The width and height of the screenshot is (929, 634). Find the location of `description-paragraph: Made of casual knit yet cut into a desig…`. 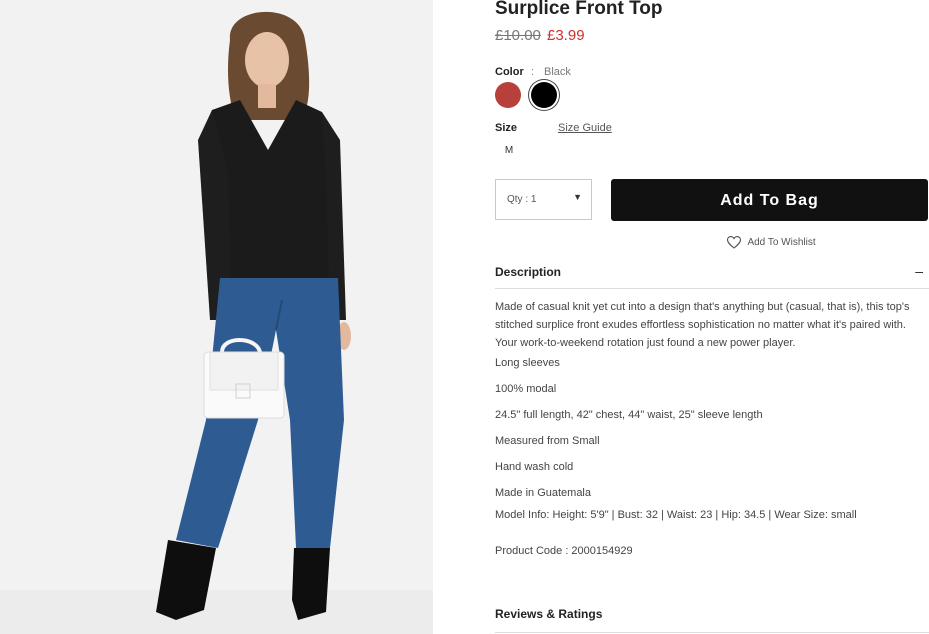

description-paragraph: Made of casual knit yet cut into a desig… is located at coordinates (702, 325).